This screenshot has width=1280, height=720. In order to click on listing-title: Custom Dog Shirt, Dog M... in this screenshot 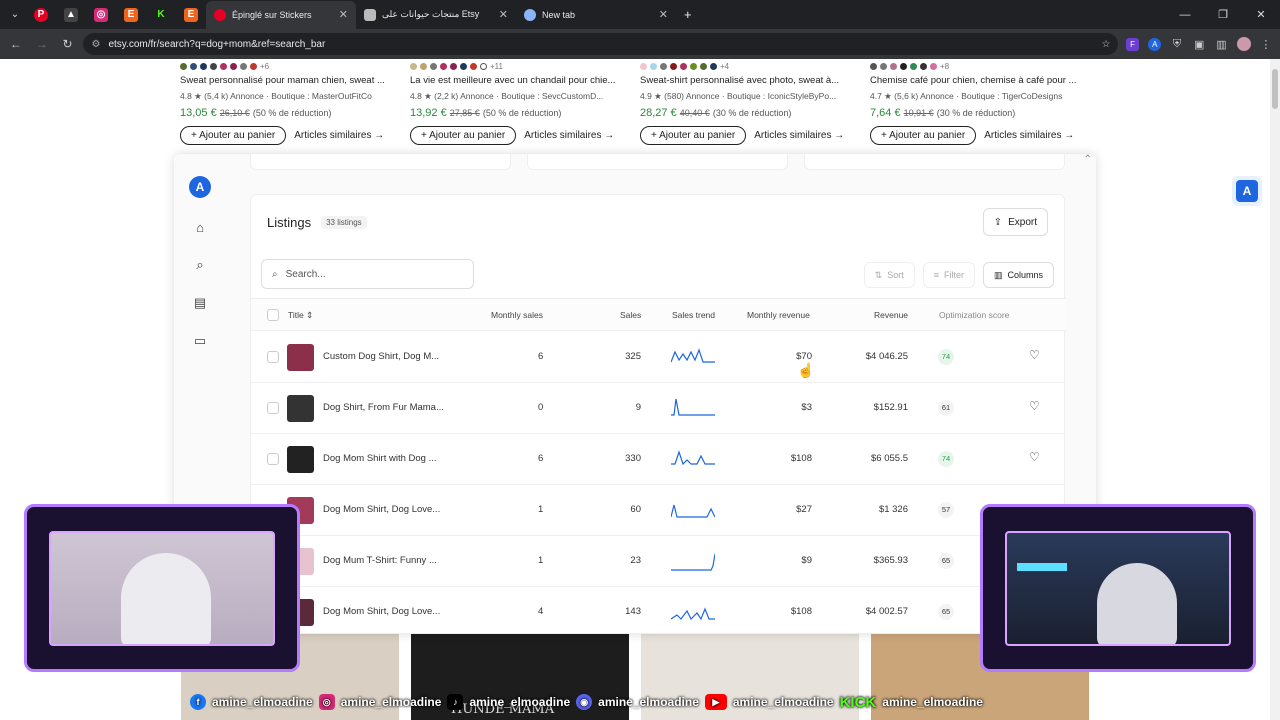, I will do `click(381, 356)`.